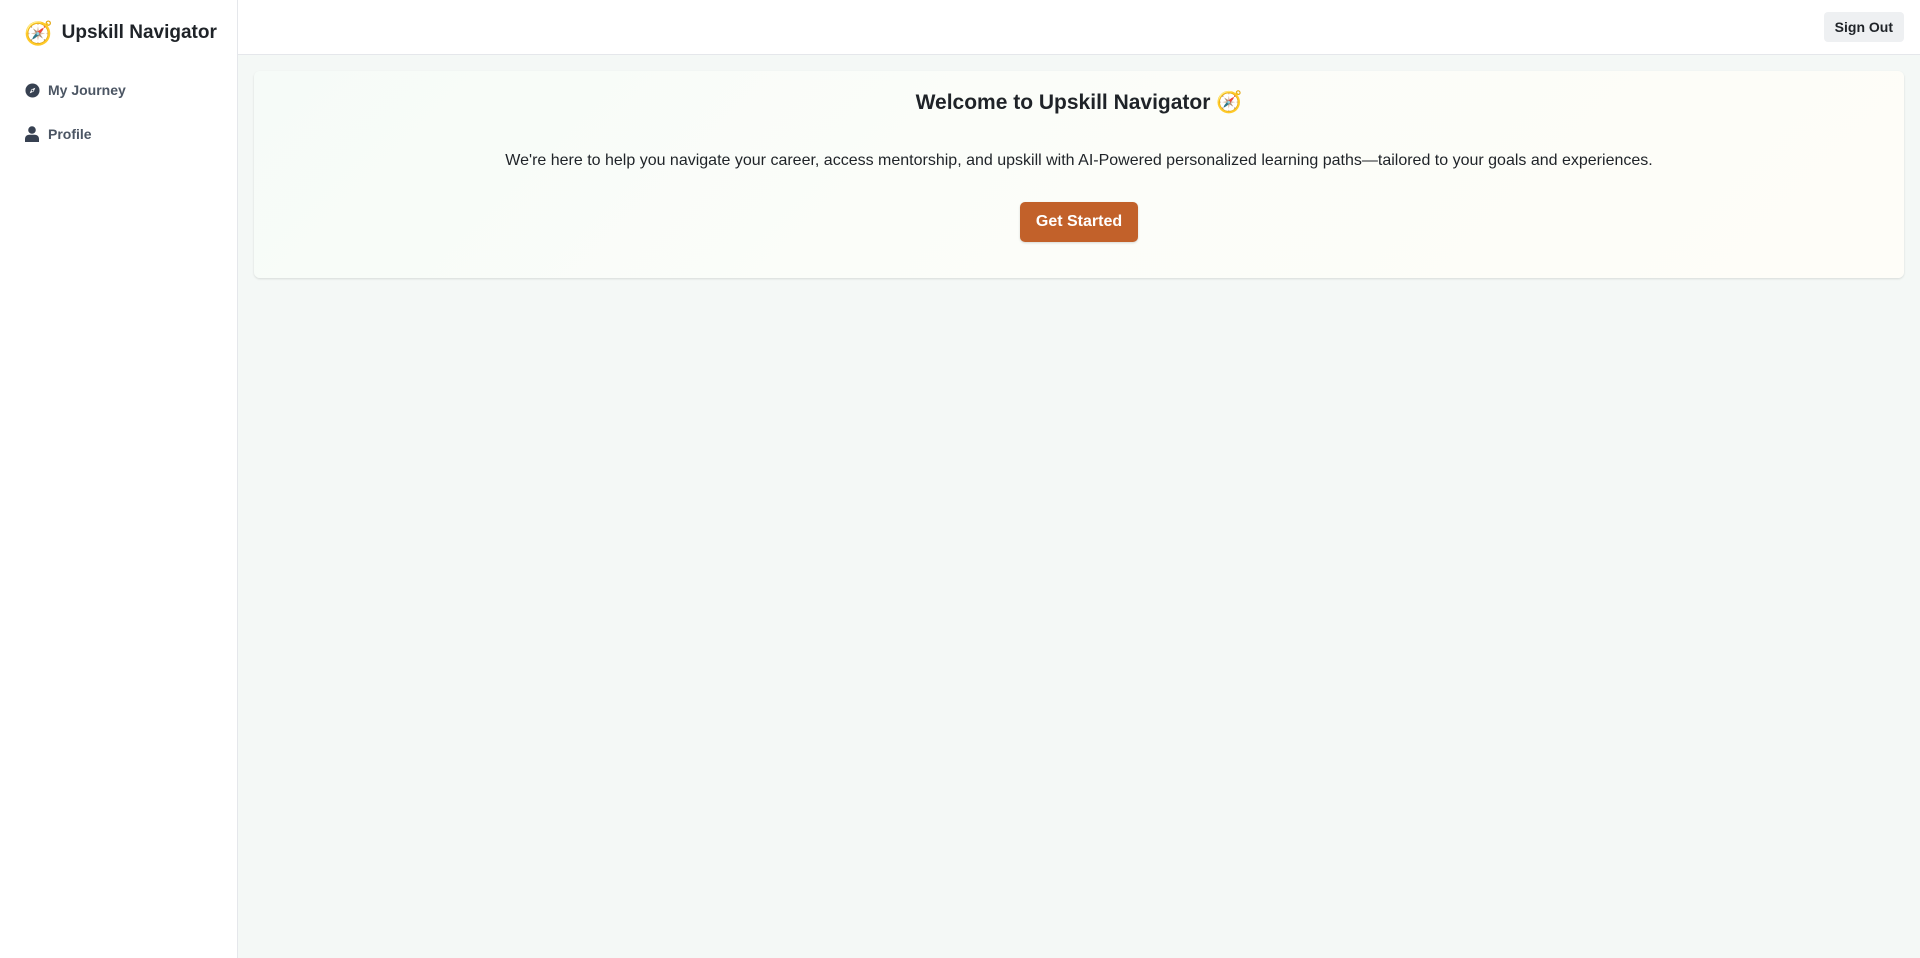 The image size is (1920, 958). What do you see at coordinates (1079, 27) in the screenshot?
I see `topbar: Sign Out` at bounding box center [1079, 27].